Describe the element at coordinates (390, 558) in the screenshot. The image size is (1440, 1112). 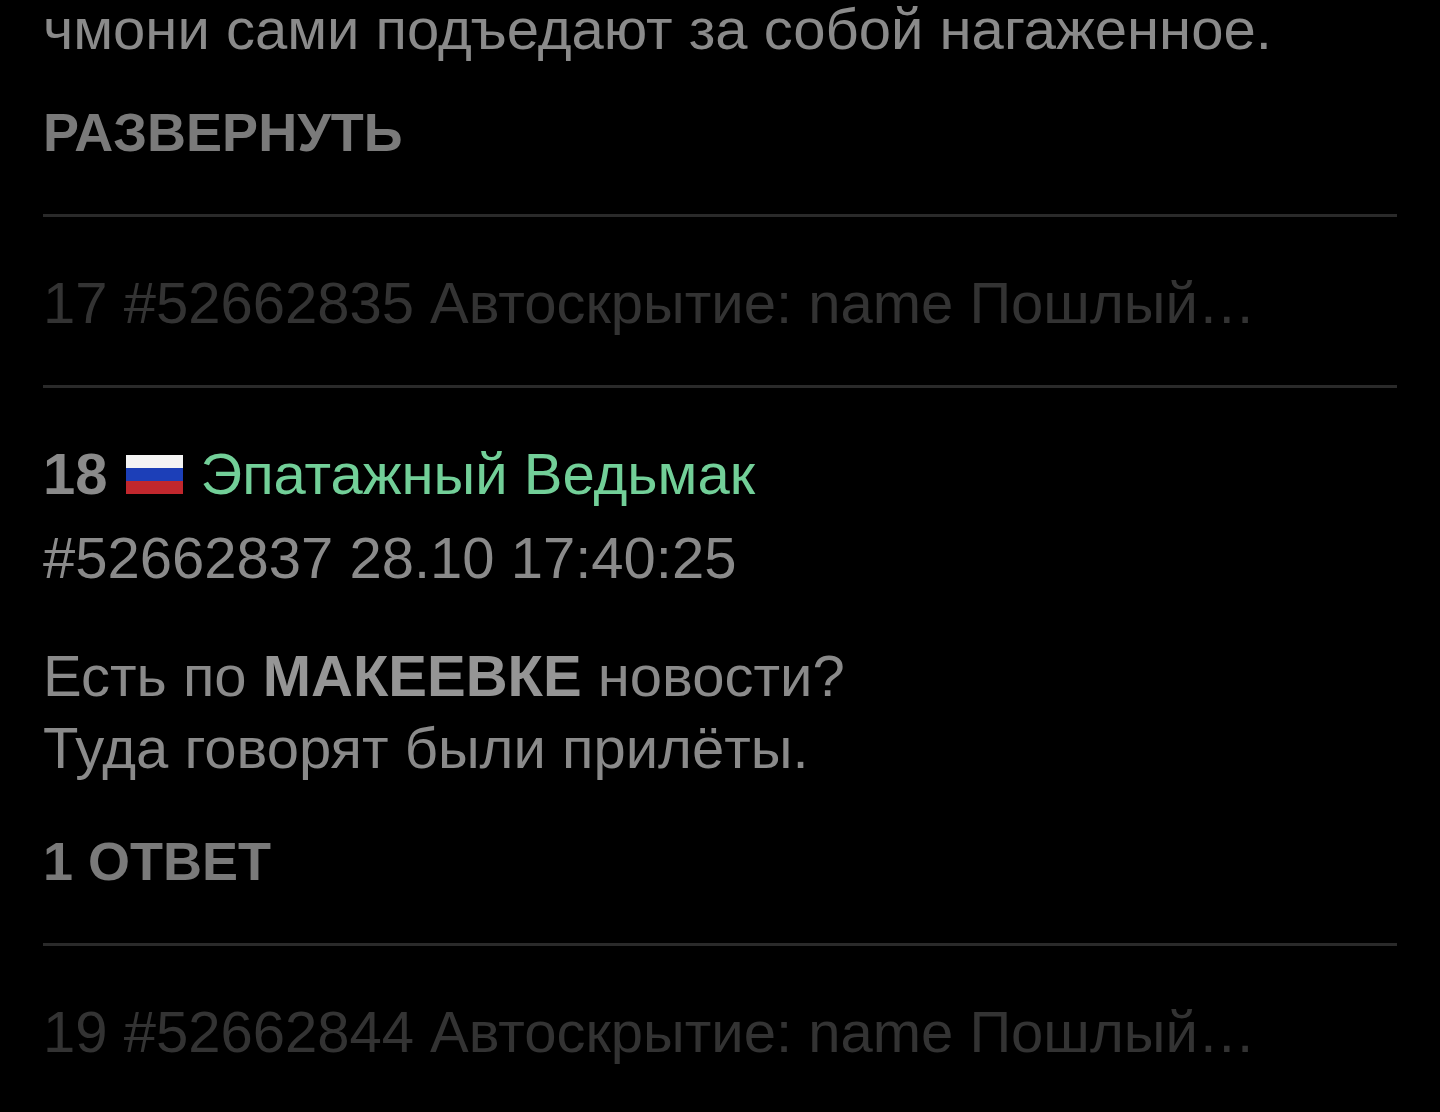
I see `post-meta: #52662837 28.10 17:40:25` at that location.